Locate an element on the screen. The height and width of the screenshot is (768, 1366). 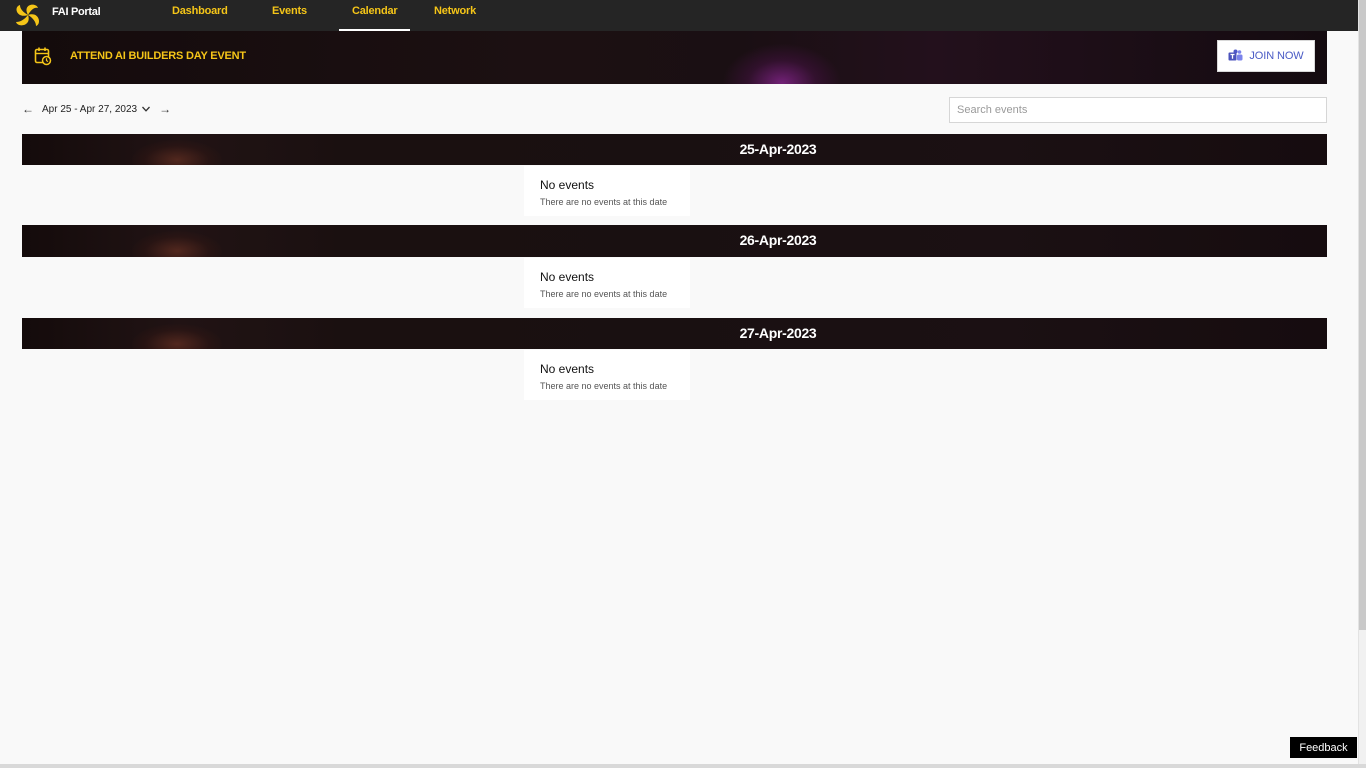
scrollbar-thumb is located at coordinates (1362, 315).